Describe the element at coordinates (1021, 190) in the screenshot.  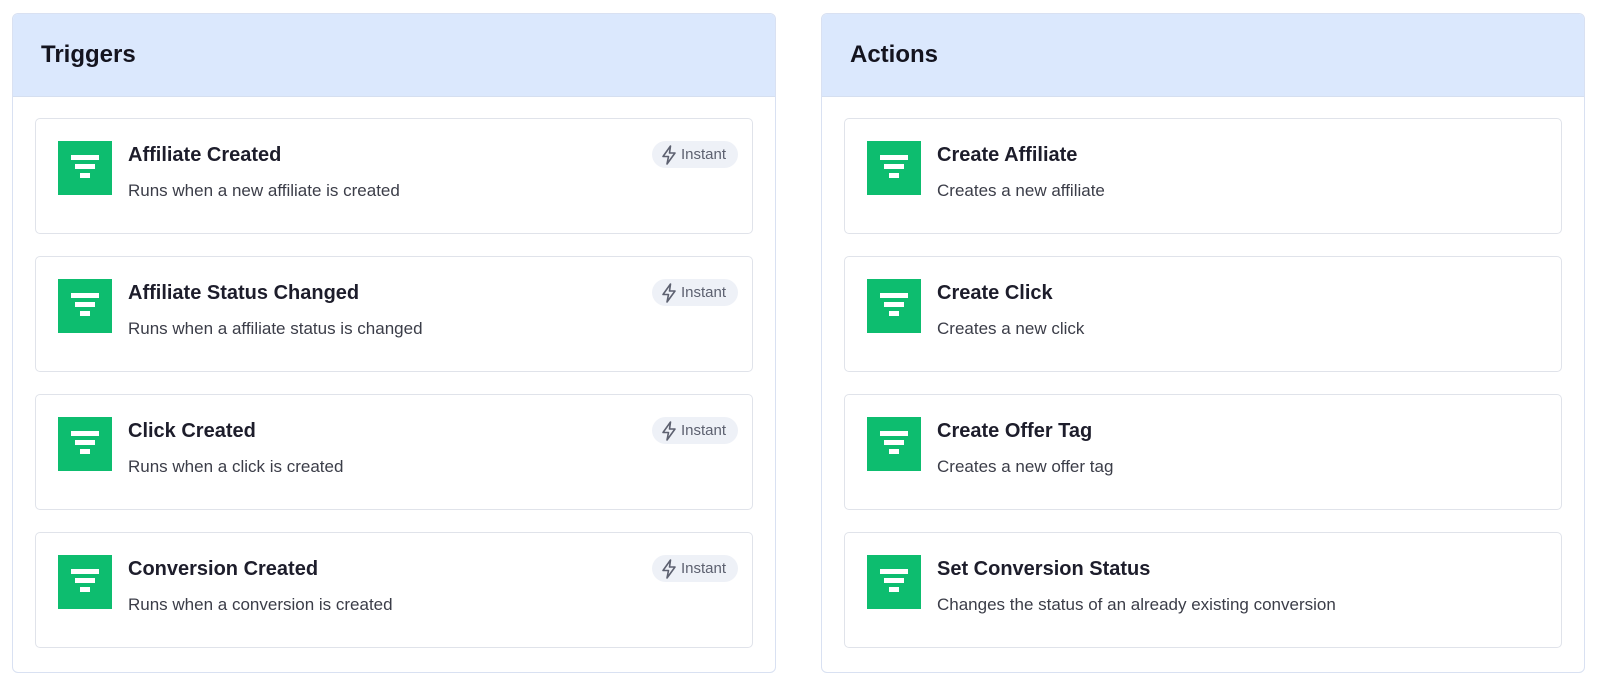
I see `action-description: Creates a new affiliate` at that location.